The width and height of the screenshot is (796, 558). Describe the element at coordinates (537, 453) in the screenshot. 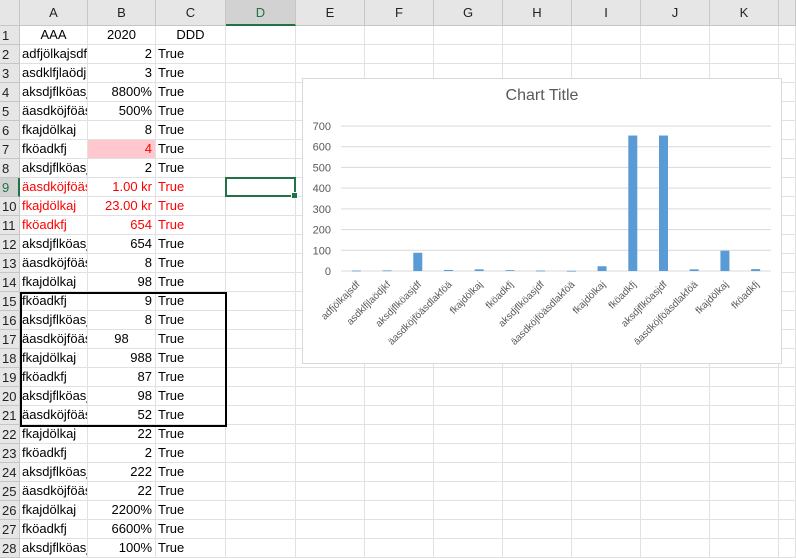

I see `cell-h23` at that location.